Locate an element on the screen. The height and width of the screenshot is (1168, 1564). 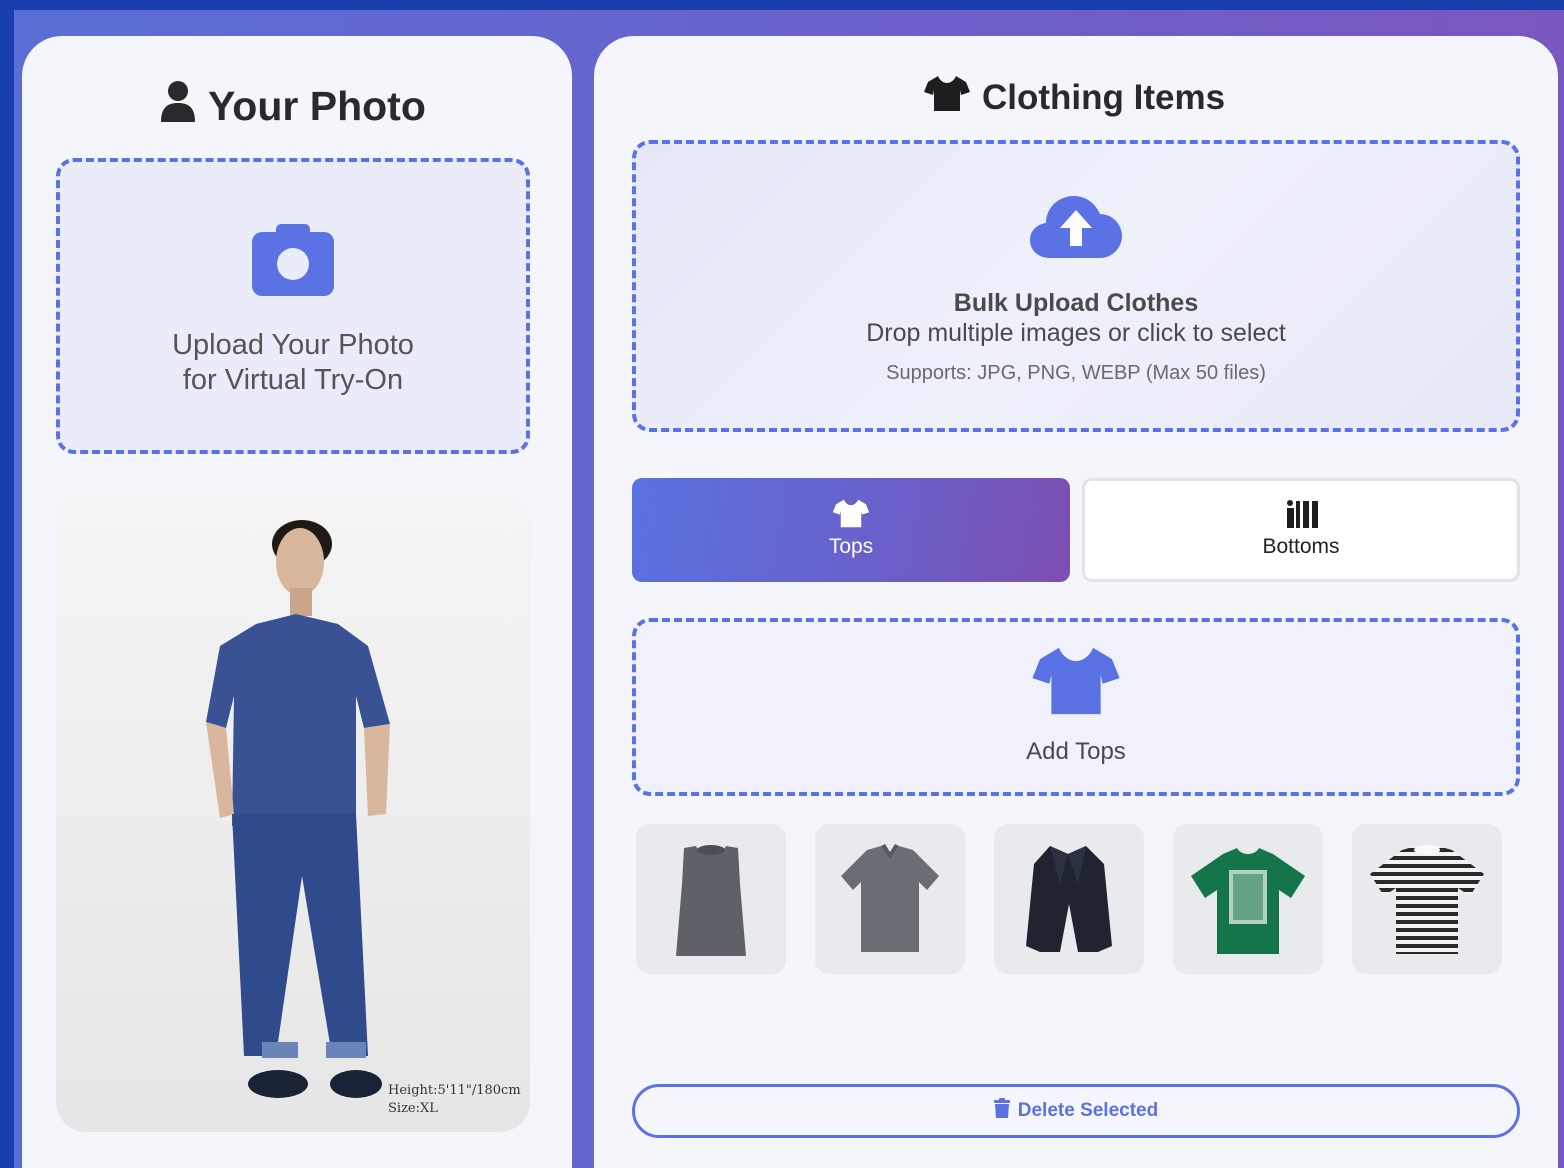
gray-polo-shirt is located at coordinates (890, 898).